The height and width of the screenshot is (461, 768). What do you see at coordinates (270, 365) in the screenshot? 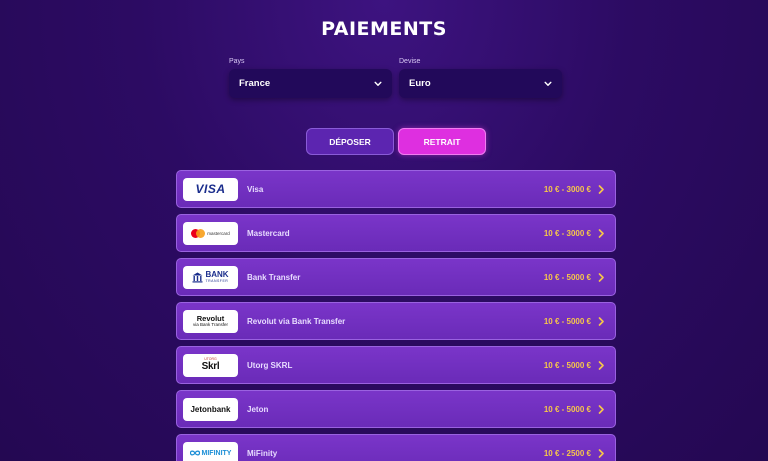
I see `method-name: Utorg SKRL` at bounding box center [270, 365].